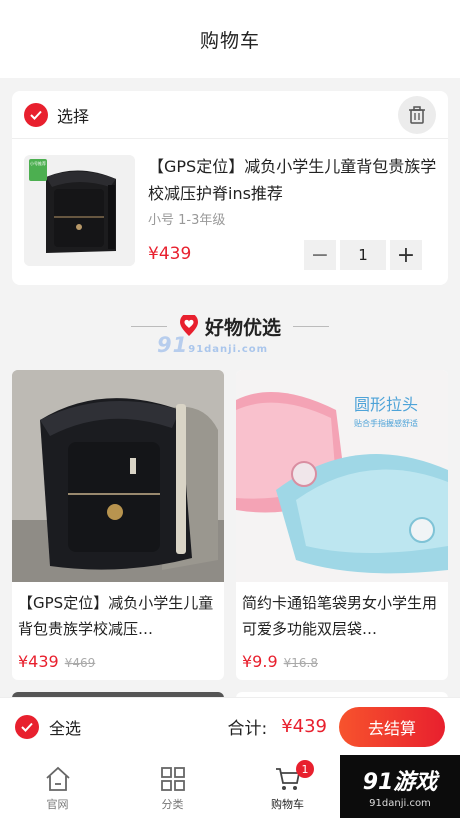 Image resolution: width=460 pixels, height=818 pixels. Describe the element at coordinates (305, 769) in the screenshot. I see `cart-badge: 1` at that location.